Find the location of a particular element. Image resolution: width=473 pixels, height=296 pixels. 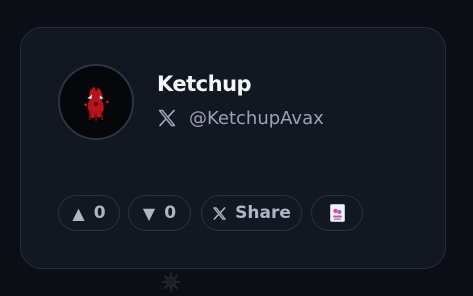

downvote-count: 0 is located at coordinates (170, 213).